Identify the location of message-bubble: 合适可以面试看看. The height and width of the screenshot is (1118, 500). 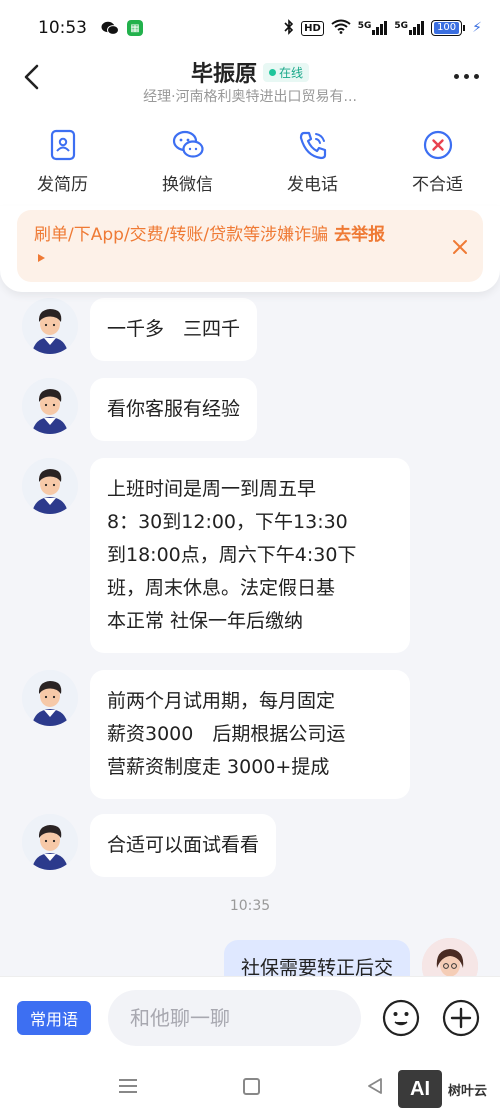
(183, 845).